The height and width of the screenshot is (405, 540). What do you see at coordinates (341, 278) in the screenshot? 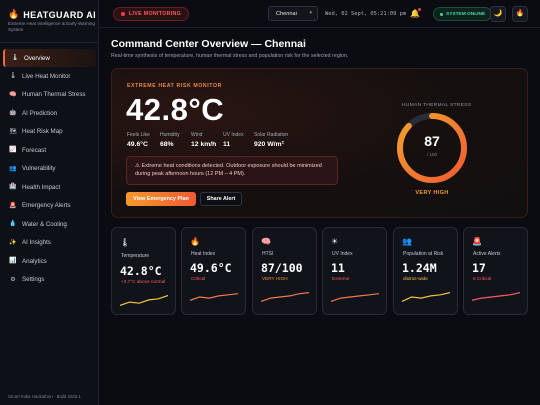
I see `card-note: Extreme` at bounding box center [341, 278].